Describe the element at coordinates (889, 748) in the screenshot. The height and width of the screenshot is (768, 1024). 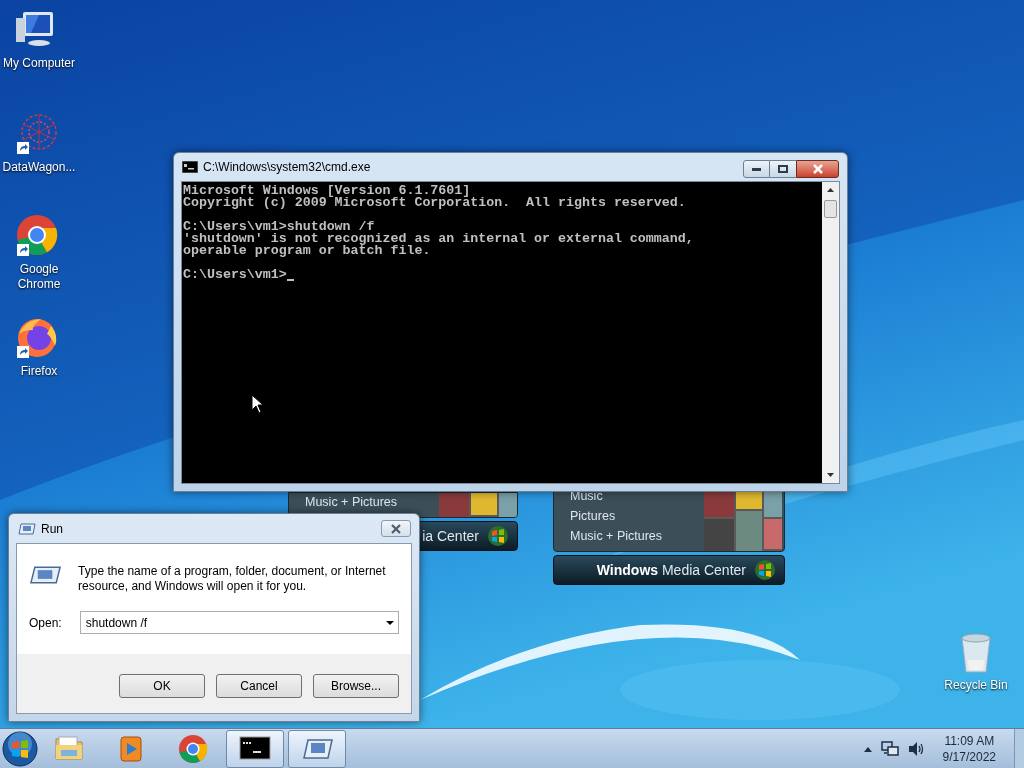
I see `network-icon` at that location.